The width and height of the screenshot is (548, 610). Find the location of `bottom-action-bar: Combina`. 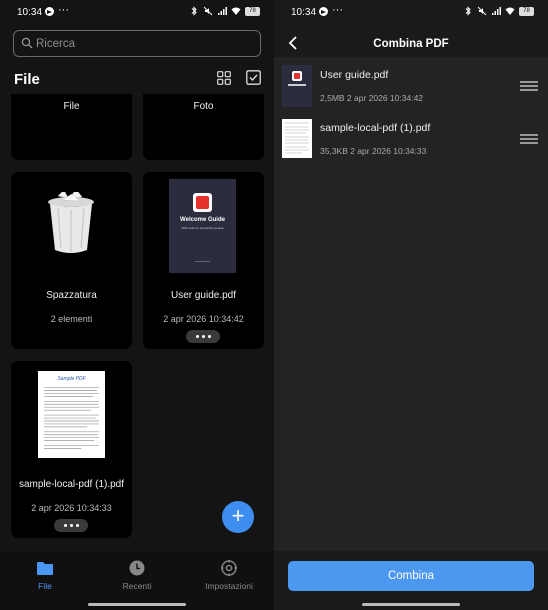

bottom-action-bar: Combina is located at coordinates (411, 580).